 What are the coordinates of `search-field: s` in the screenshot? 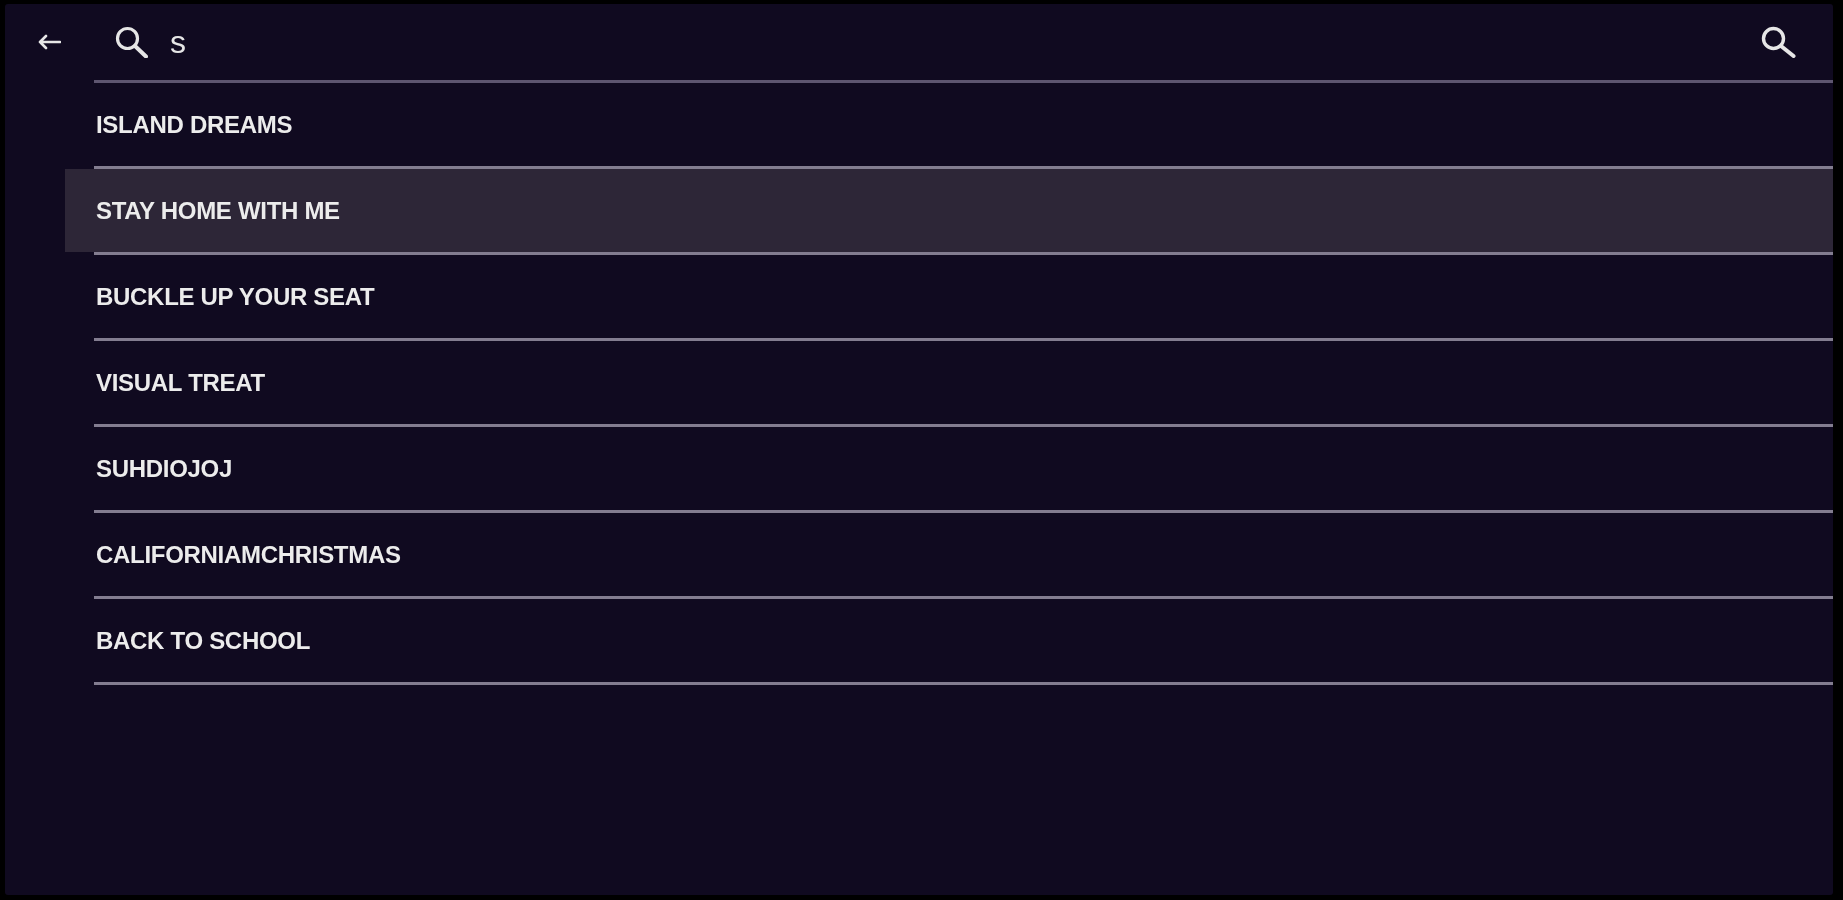 It's located at (955, 42).